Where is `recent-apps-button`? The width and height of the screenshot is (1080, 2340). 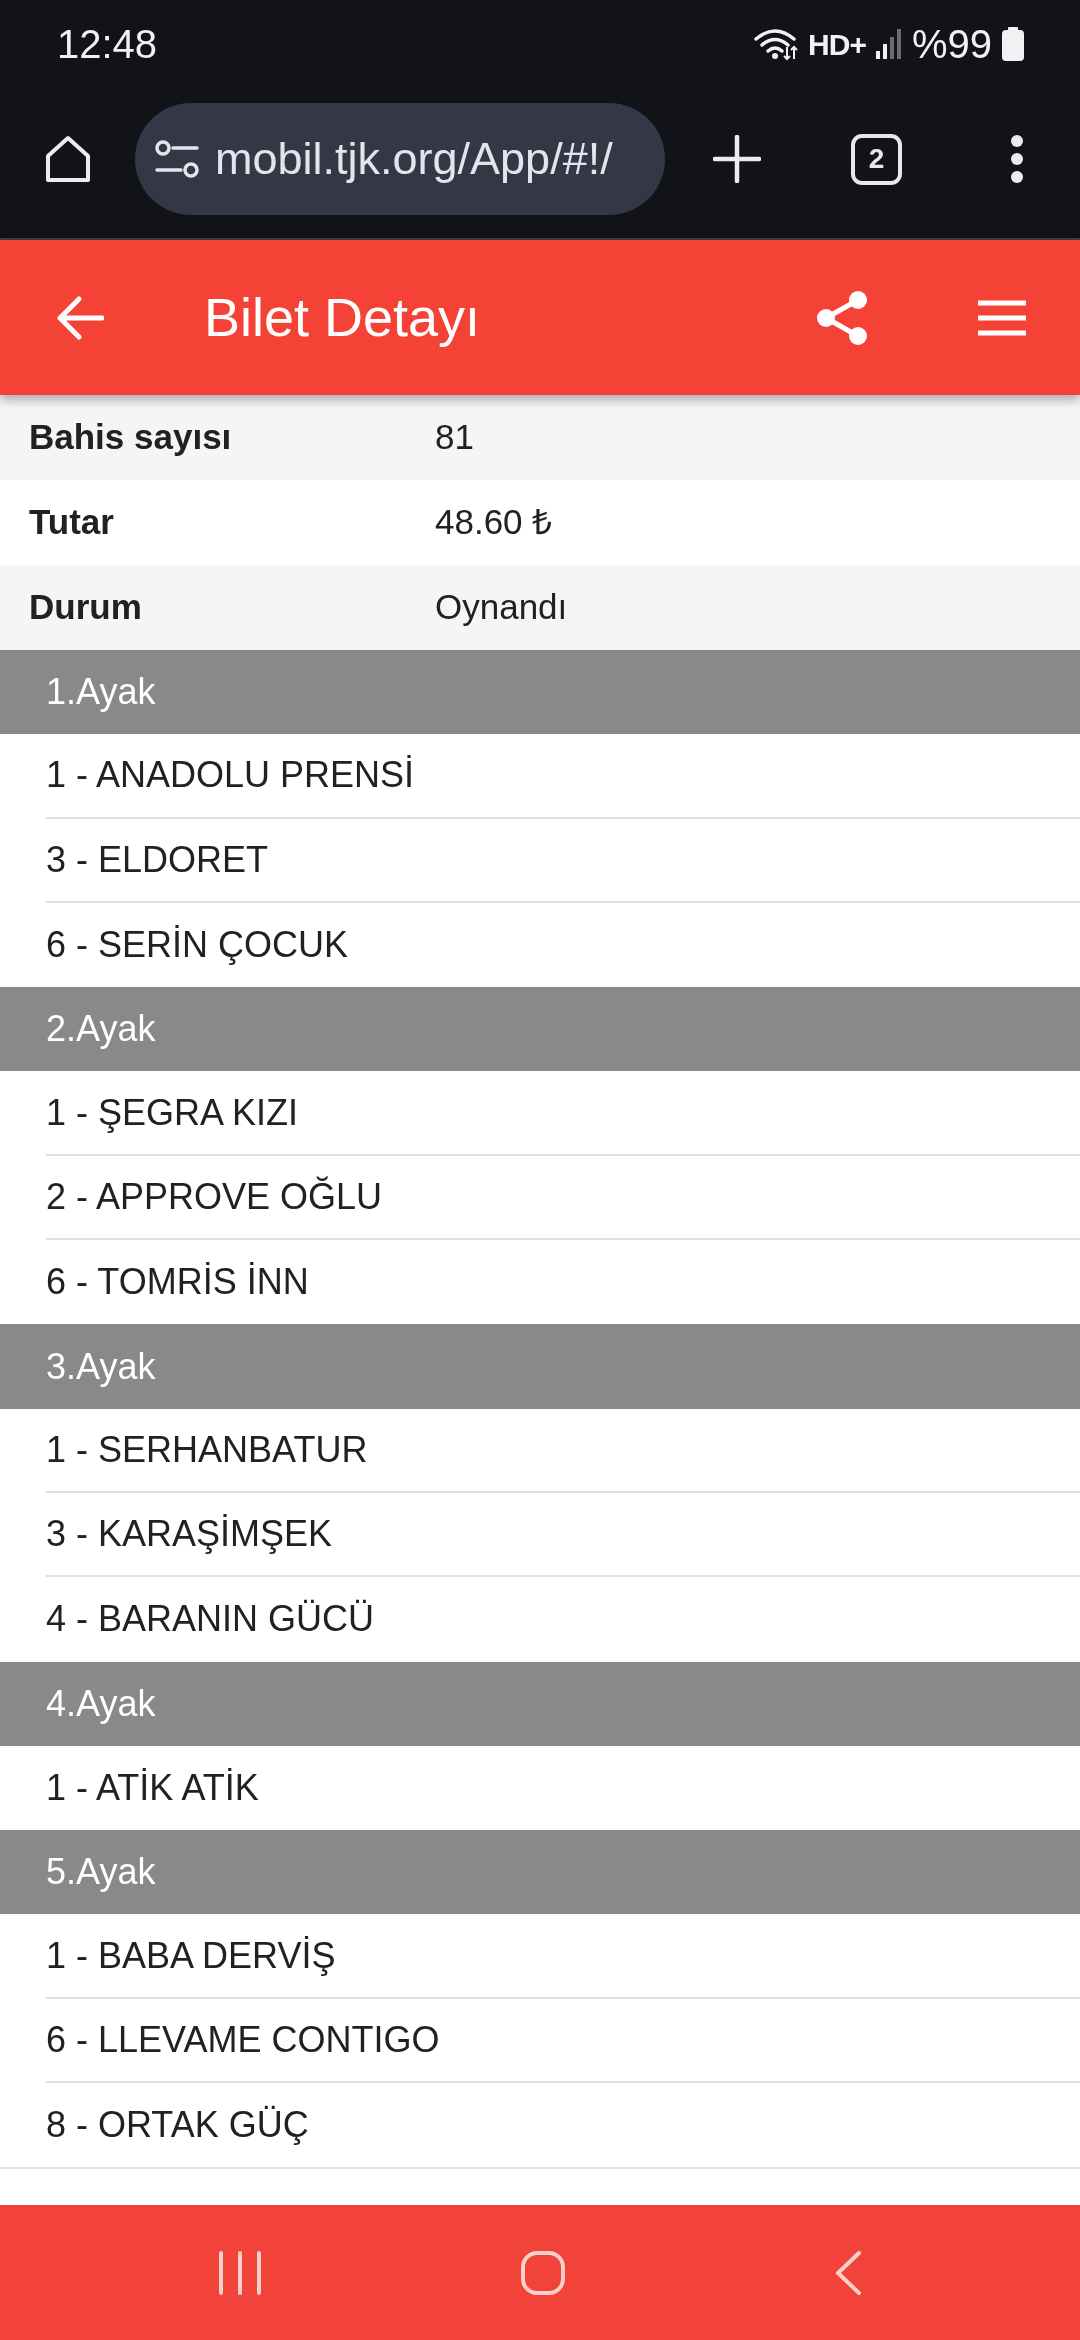 recent-apps-button is located at coordinates (240, 2272).